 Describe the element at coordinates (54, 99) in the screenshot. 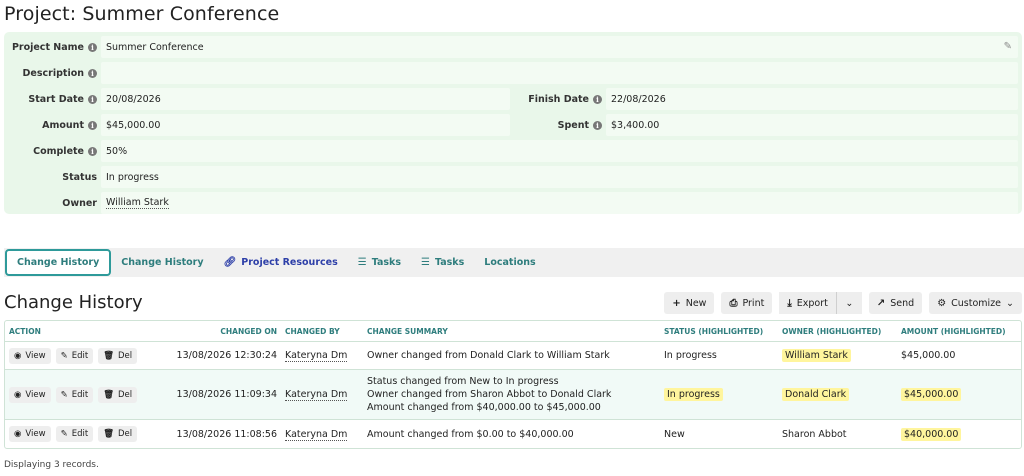

I see `detail-label: Start Date i` at that location.